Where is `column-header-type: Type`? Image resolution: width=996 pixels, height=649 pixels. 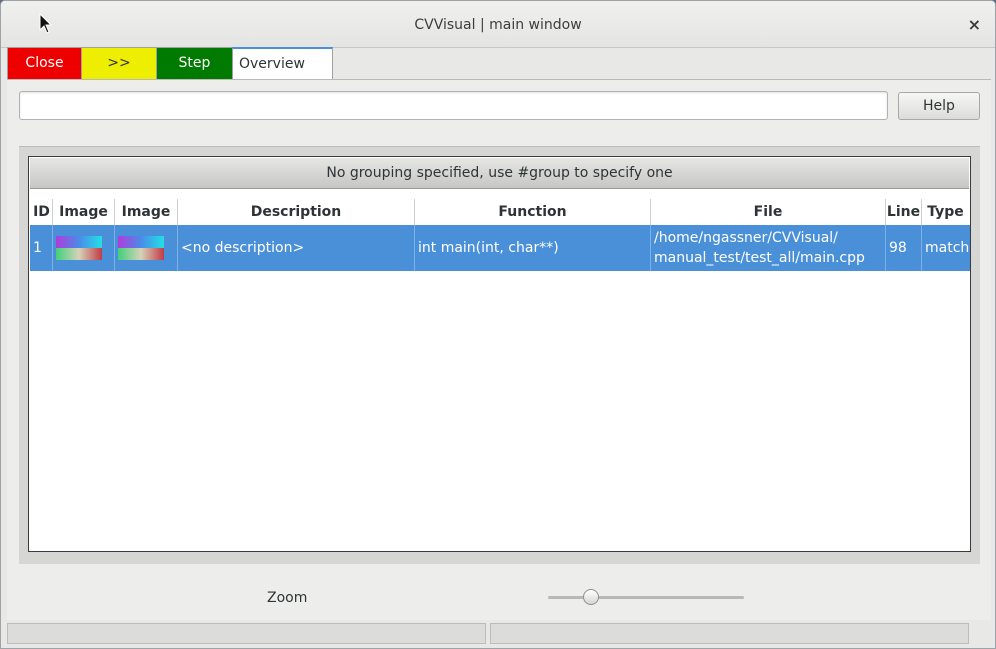
column-header-type: Type is located at coordinates (945, 212).